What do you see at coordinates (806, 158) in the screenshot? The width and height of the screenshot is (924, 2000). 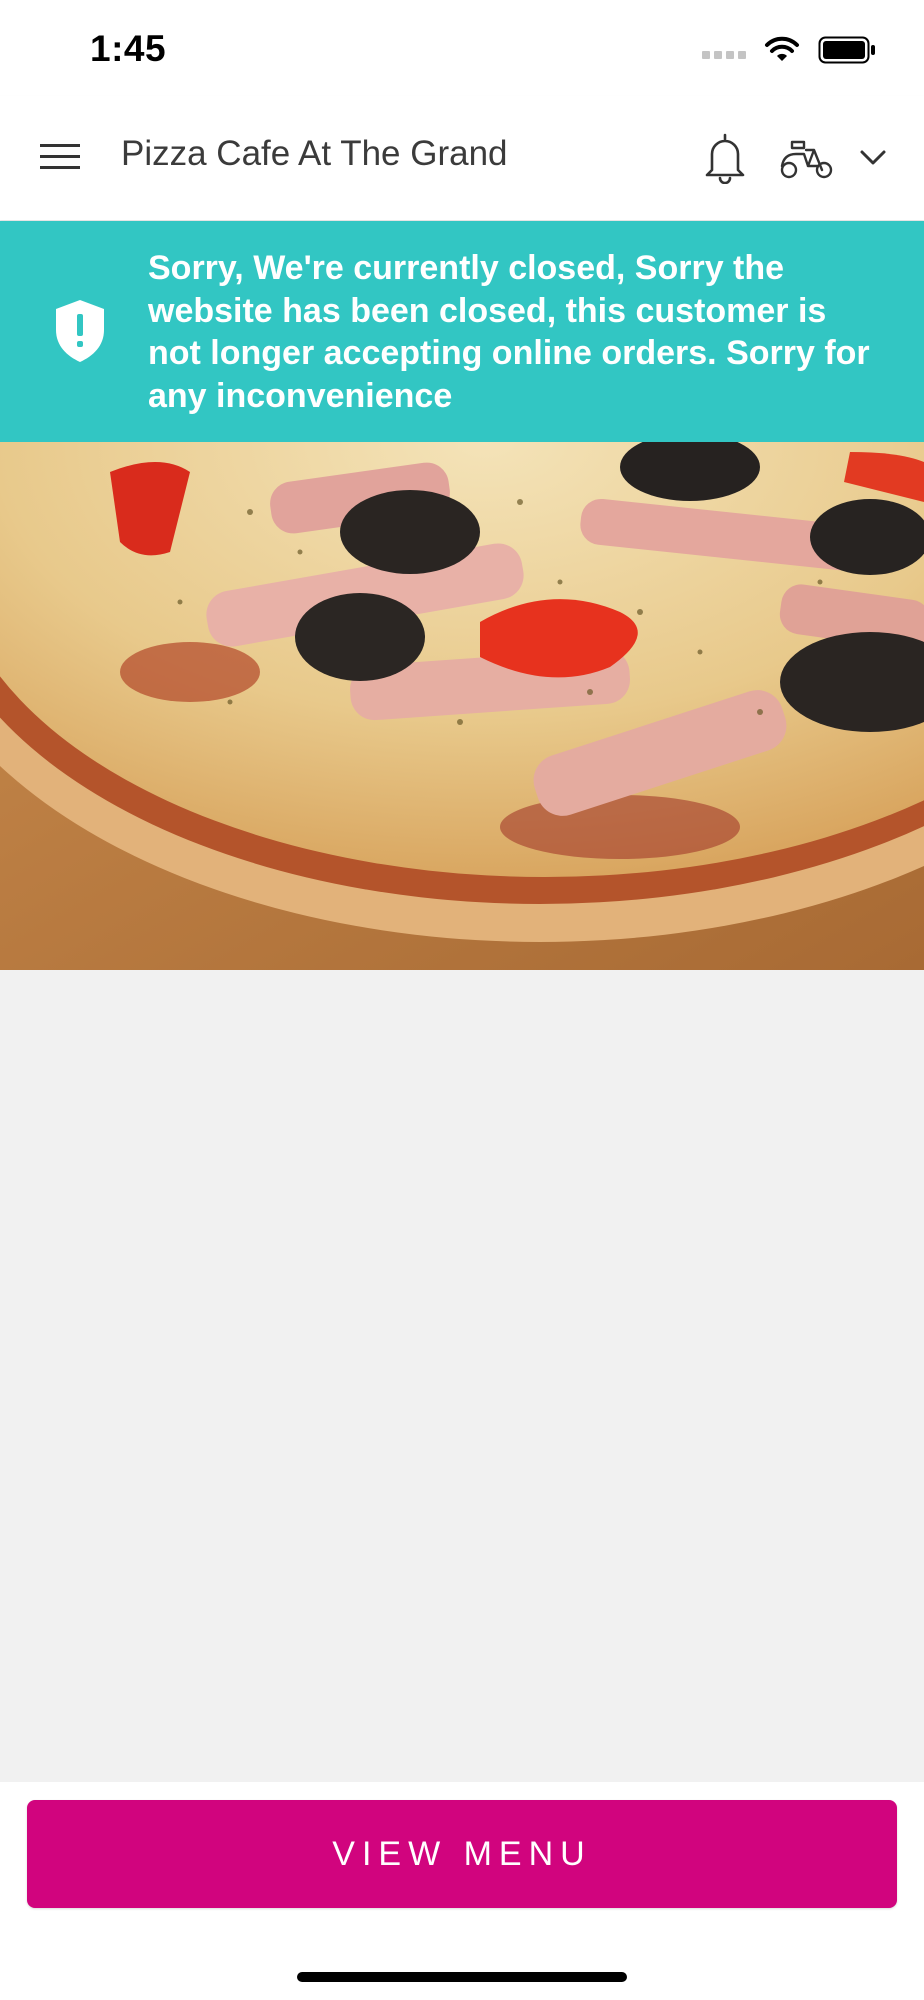 I see `scooter-icon` at bounding box center [806, 158].